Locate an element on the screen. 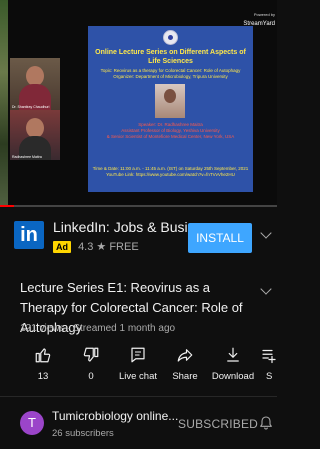  like-button: 13 is located at coordinates (43, 364).